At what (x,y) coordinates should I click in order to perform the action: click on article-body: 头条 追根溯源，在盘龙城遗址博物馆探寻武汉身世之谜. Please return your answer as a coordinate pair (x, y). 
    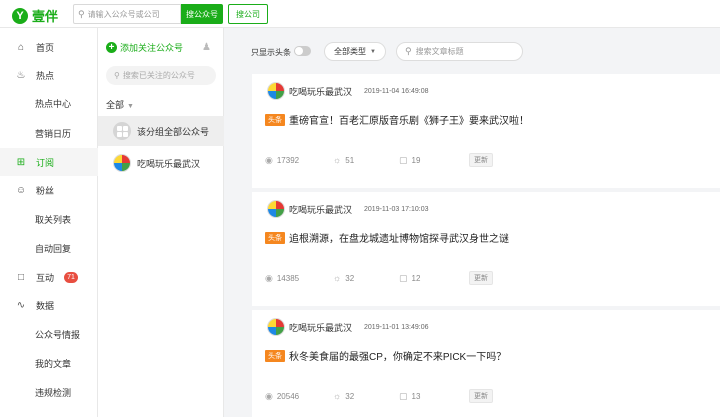
    Looking at the image, I should click on (387, 237).